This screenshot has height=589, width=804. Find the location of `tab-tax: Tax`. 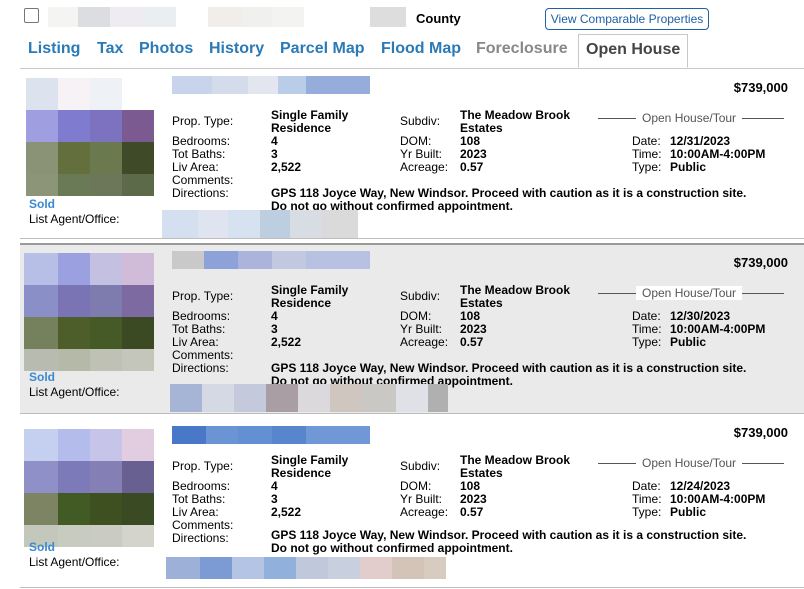

tab-tax: Tax is located at coordinates (110, 49).